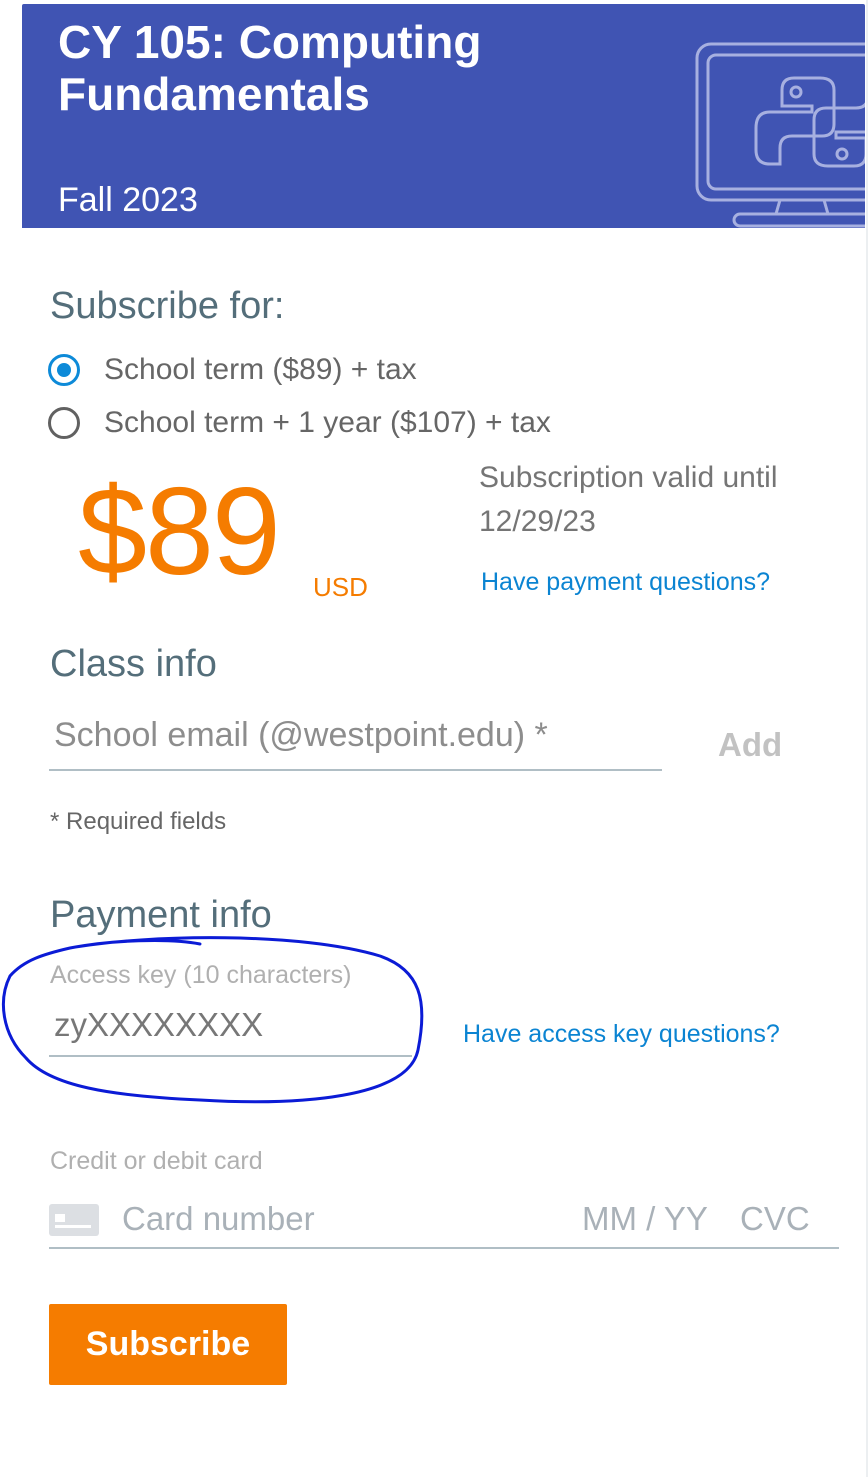 The height and width of the screenshot is (1477, 868). I want to click on radio-selected-icon, so click(64, 370).